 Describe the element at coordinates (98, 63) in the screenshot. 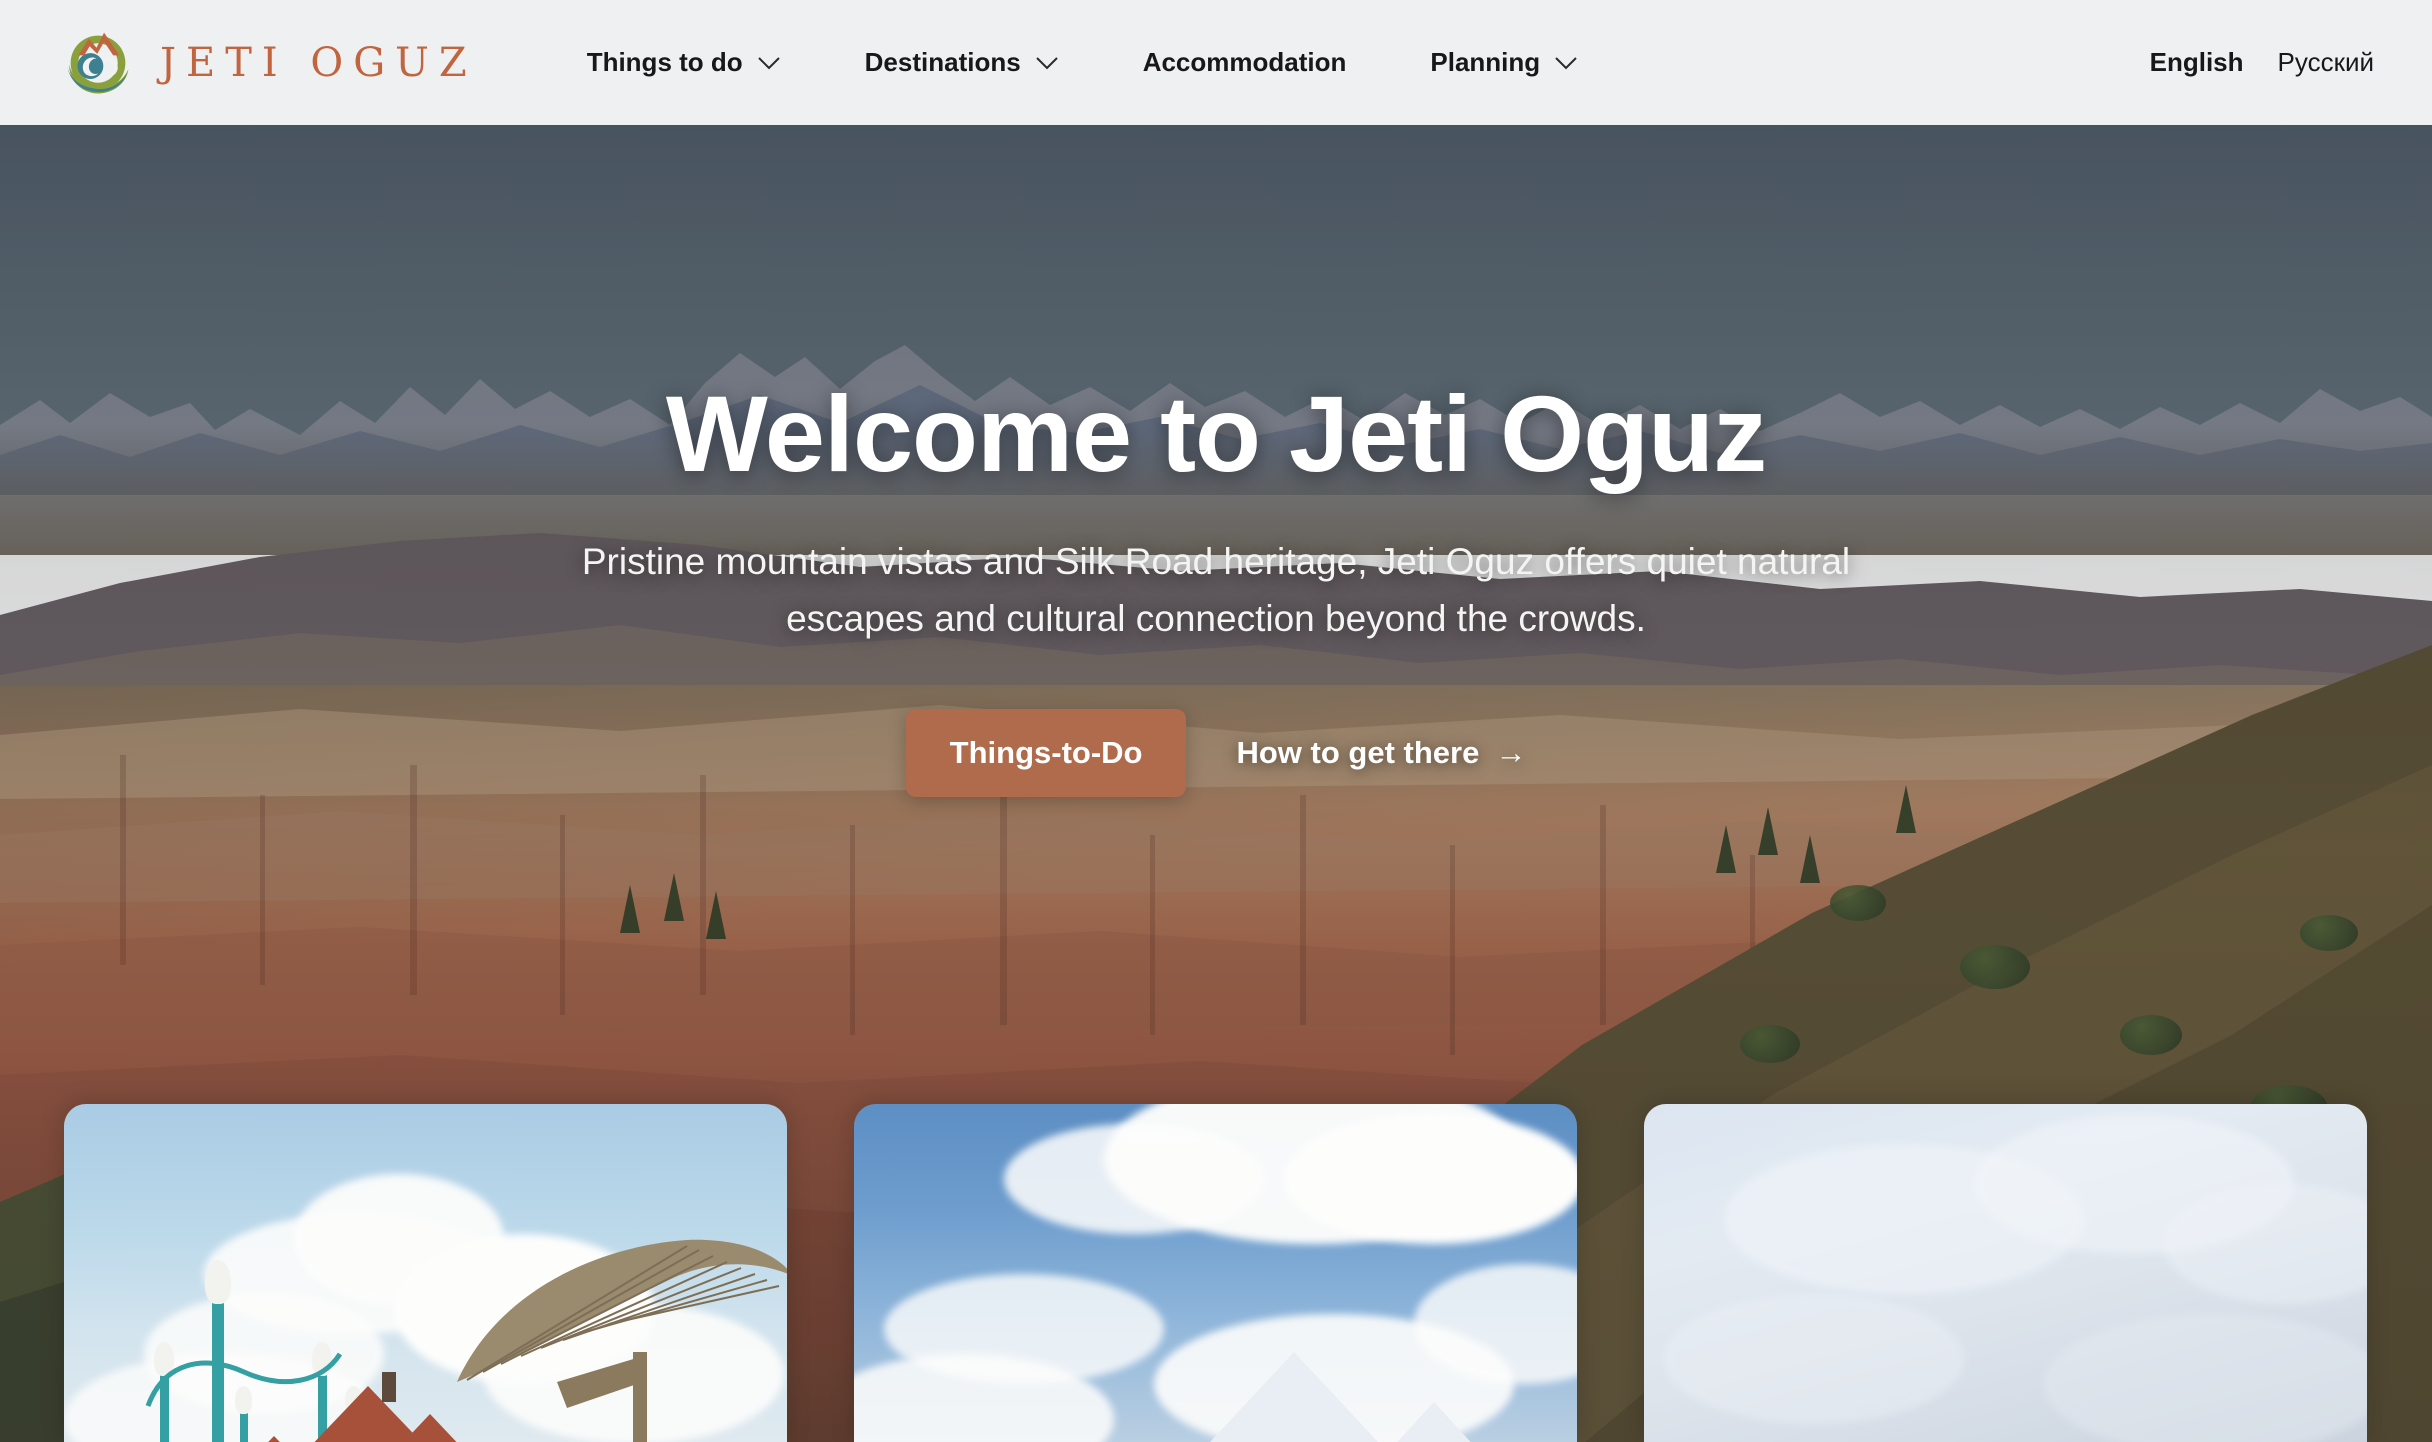

I see `jeti-oguz-circle-logo-icon` at that location.